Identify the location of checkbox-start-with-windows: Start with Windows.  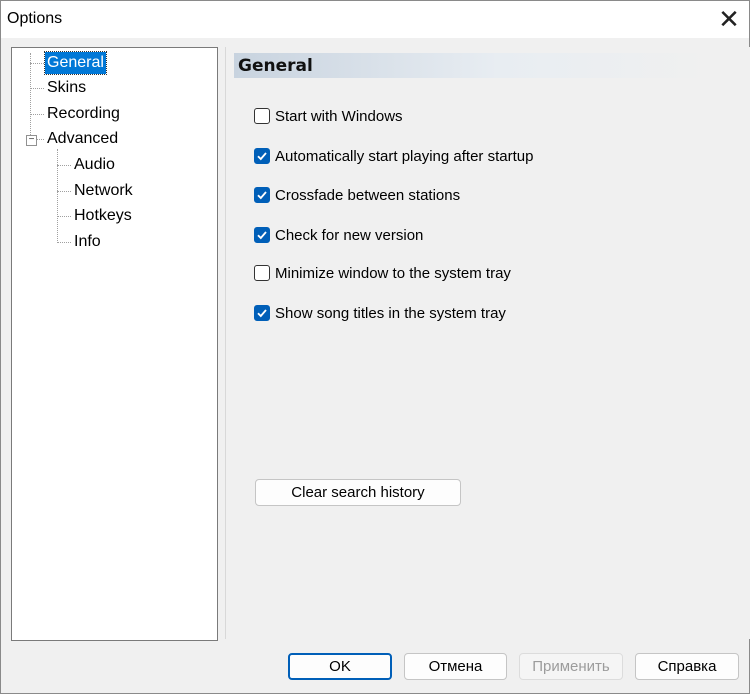
(328, 116).